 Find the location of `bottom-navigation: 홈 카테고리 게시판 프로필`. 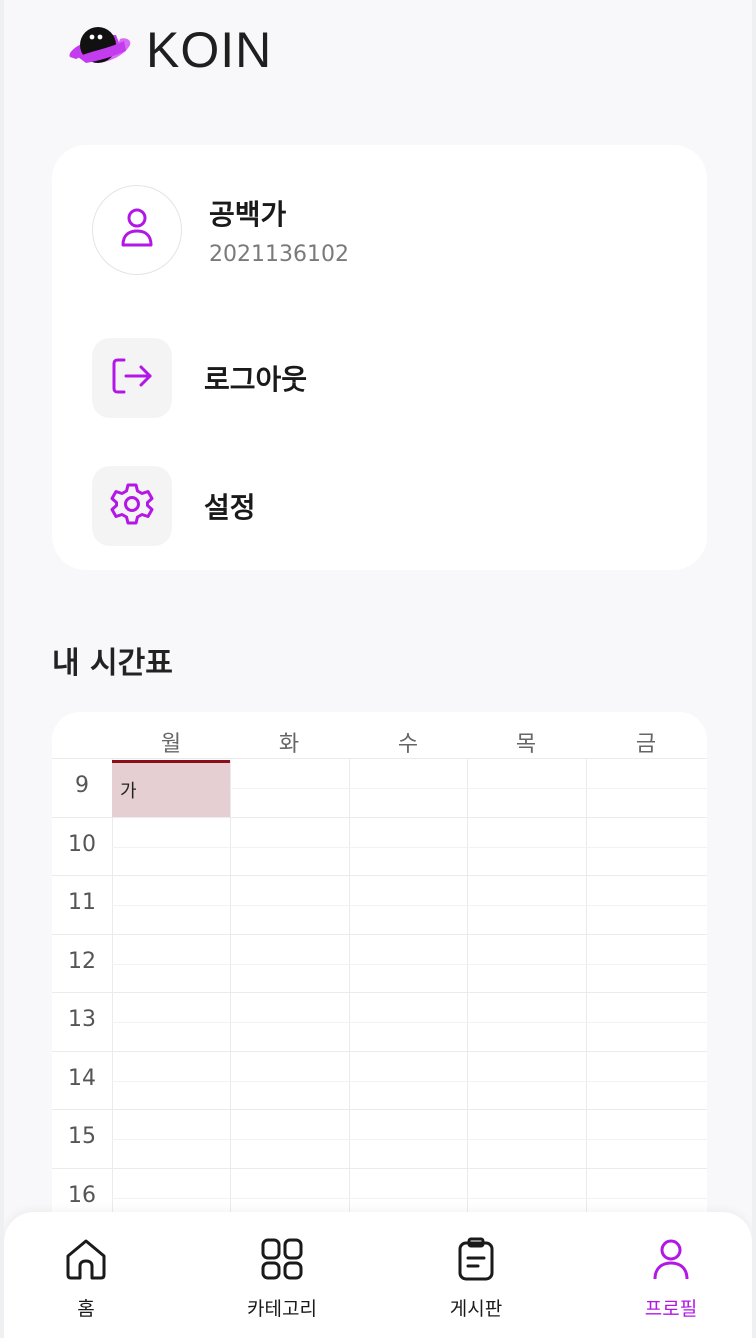

bottom-navigation: 홈 카테고리 게시판 프로필 is located at coordinates (378, 1275).